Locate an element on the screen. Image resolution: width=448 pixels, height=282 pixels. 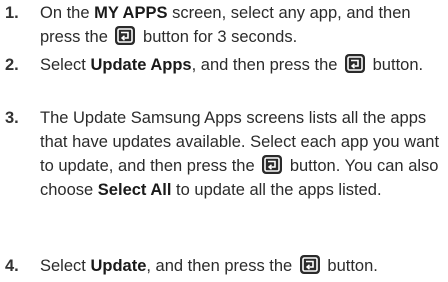
step-text: On the is located at coordinates (67, 13).